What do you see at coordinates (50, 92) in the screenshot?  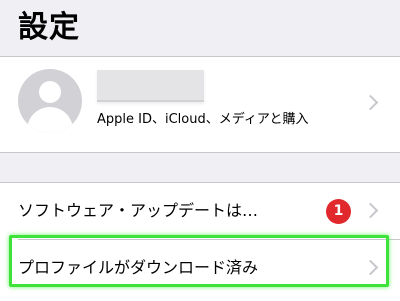 I see `avatar-head` at bounding box center [50, 92].